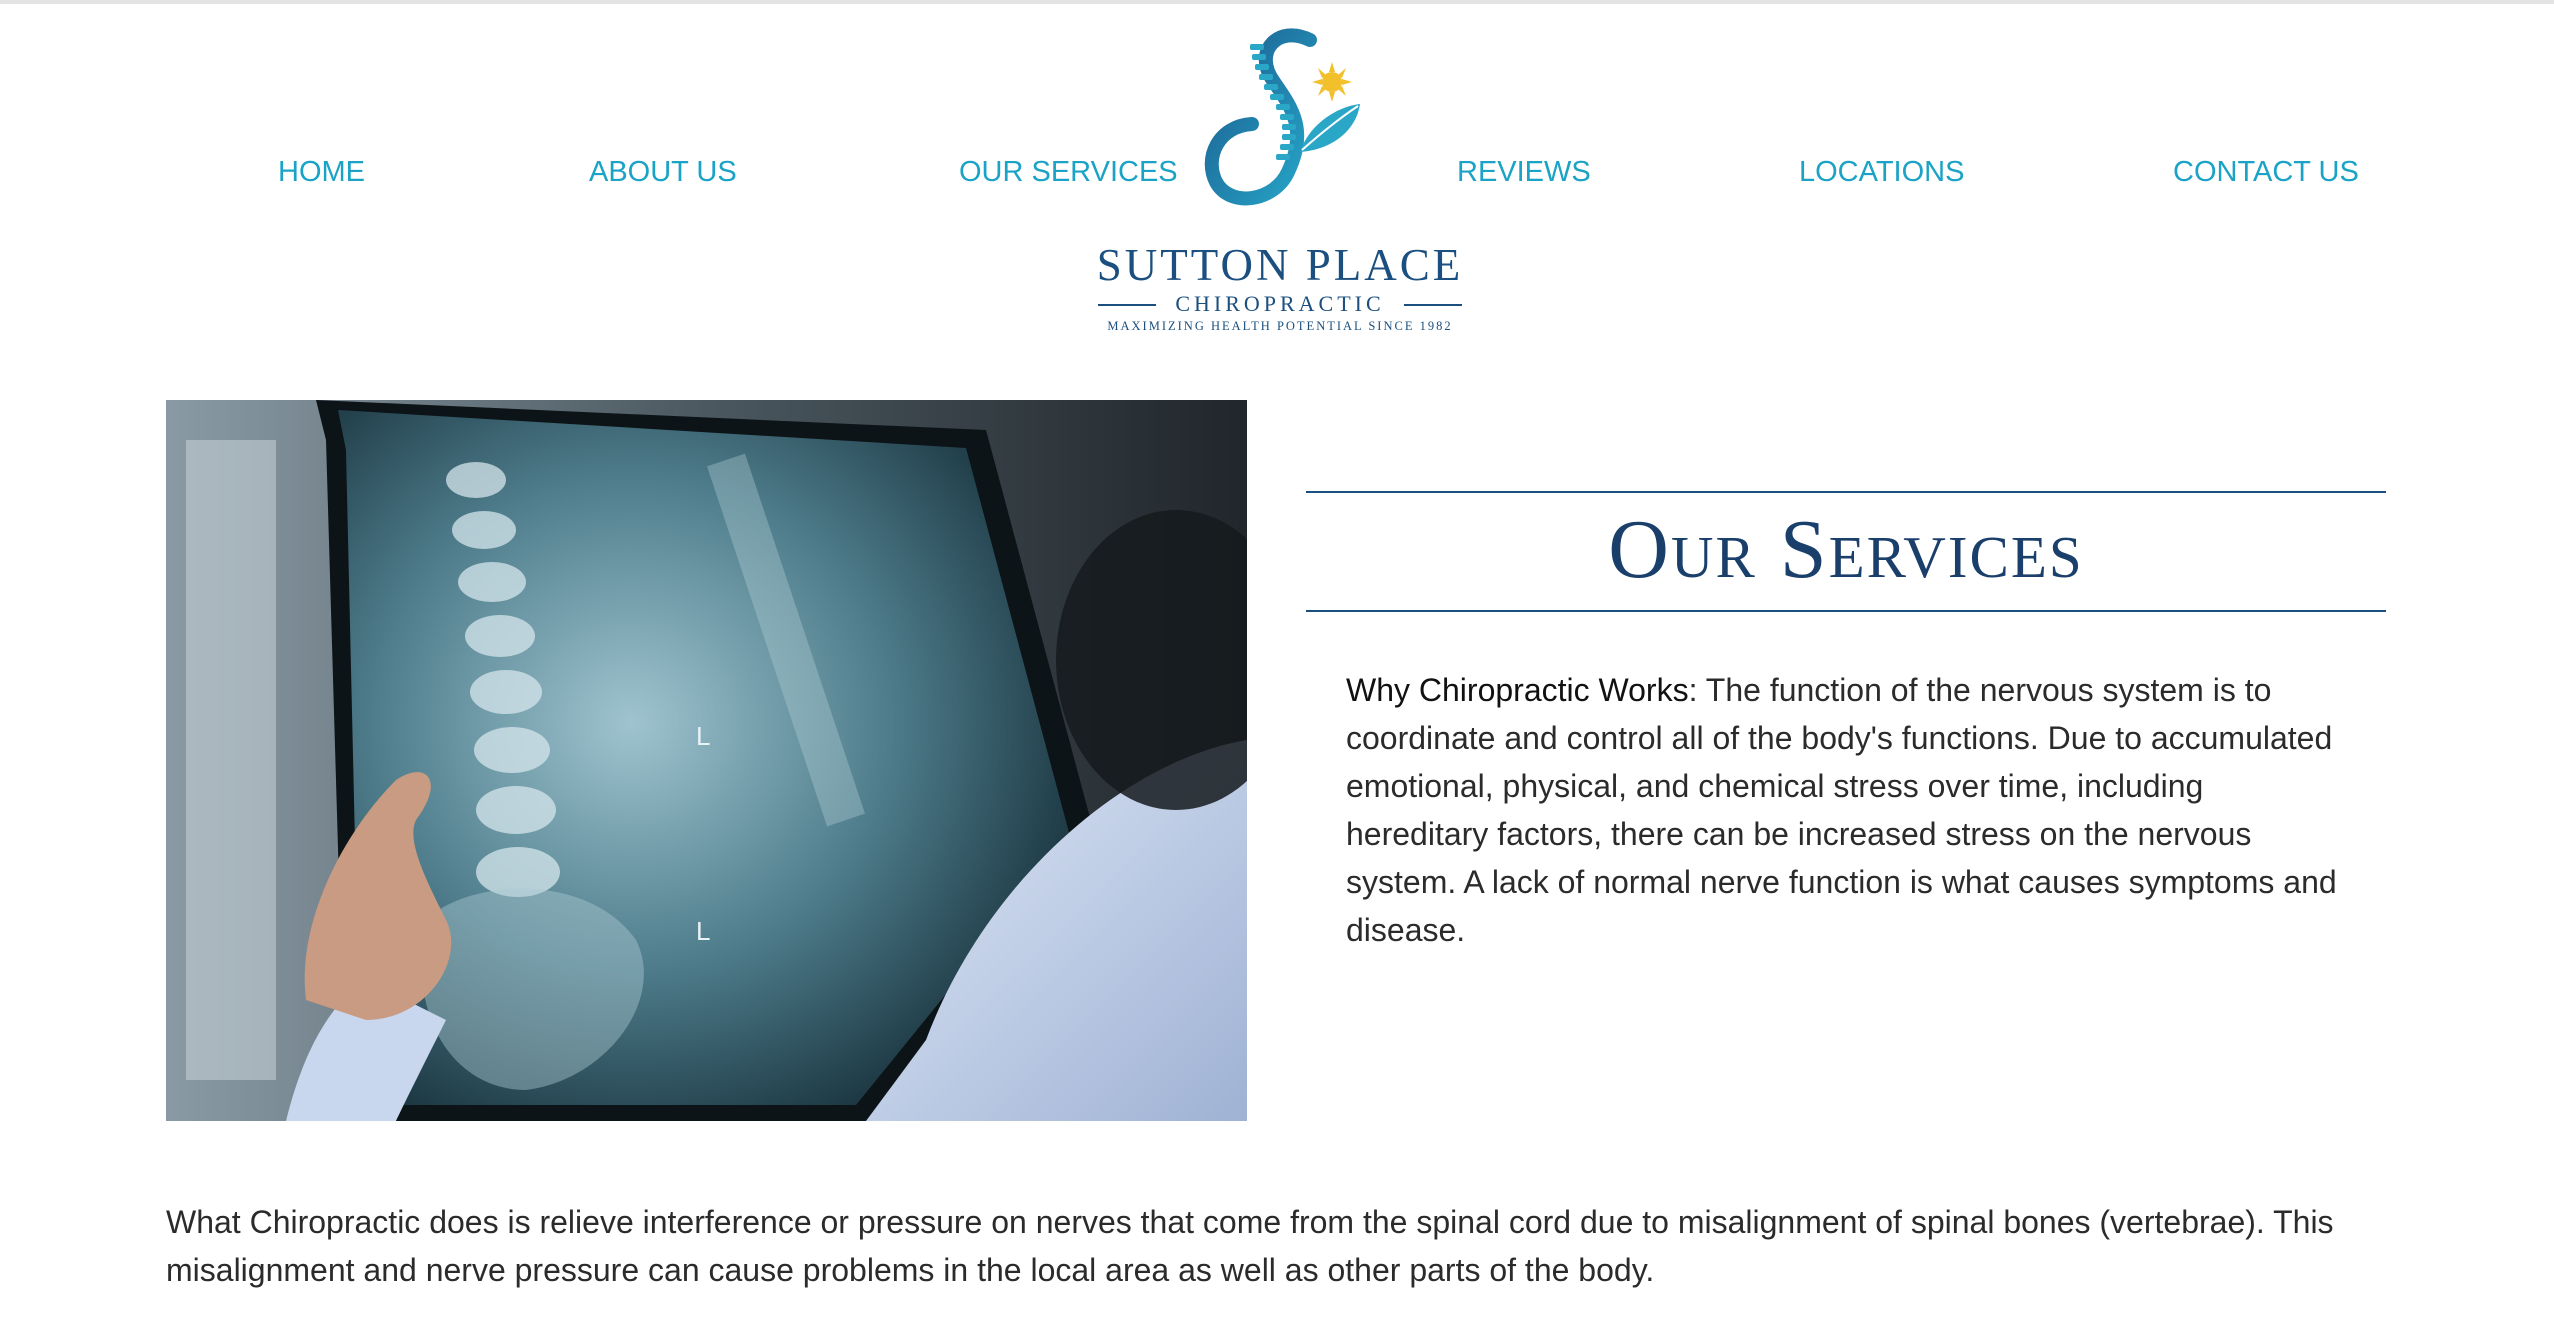 The image size is (2554, 1330). I want to click on nav-locations-link: LOCATIONS, so click(1881, 172).